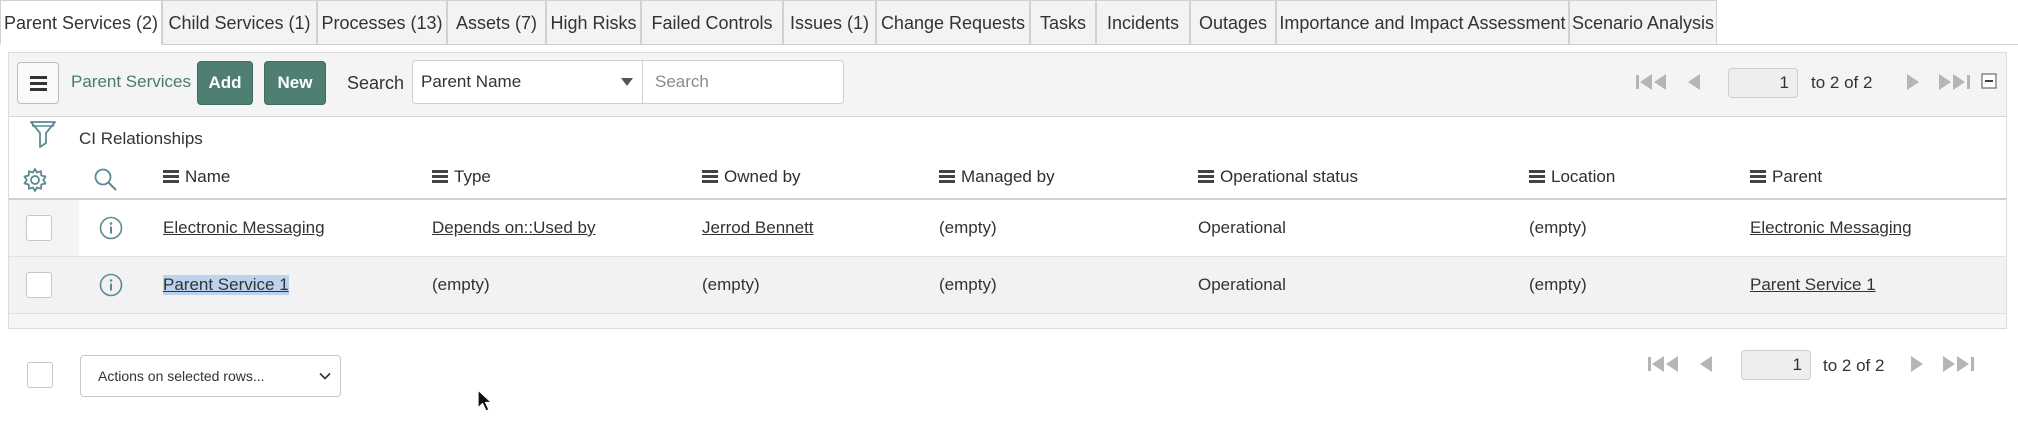 The width and height of the screenshot is (2018, 432). I want to click on tab-change-requests: Change Requests, so click(953, 22).